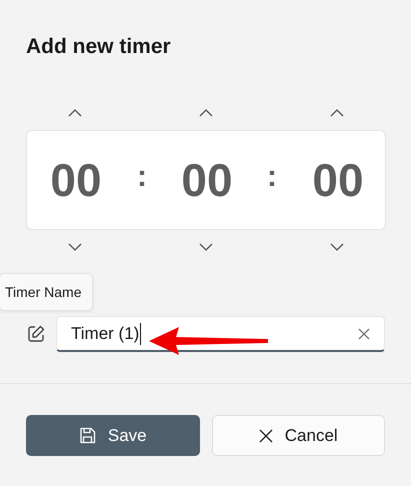 The width and height of the screenshot is (411, 486). What do you see at coordinates (105, 334) in the screenshot?
I see `field-value: Timer (1)` at bounding box center [105, 334].